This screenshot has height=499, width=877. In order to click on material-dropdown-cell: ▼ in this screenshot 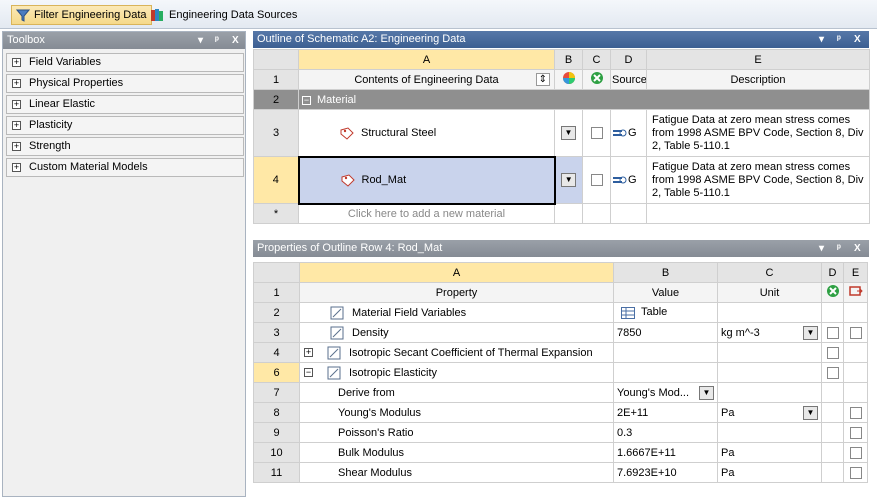, I will do `click(568, 133)`.